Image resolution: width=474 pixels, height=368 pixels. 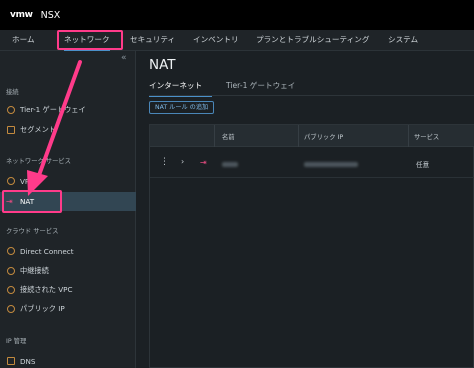 I want to click on nat-icon: ⇥, so click(x=9, y=201).